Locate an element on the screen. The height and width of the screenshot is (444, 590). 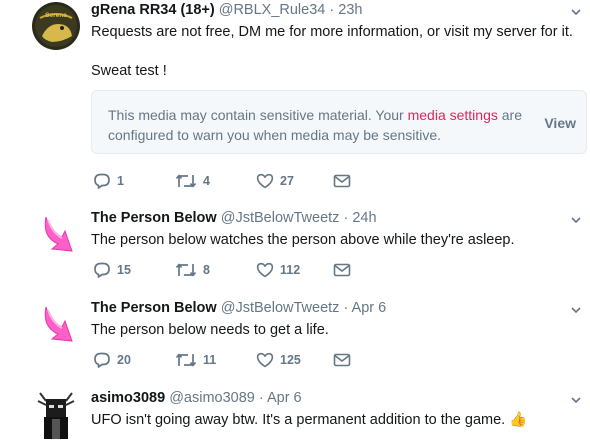
timestamp: 24h is located at coordinates (364, 218).